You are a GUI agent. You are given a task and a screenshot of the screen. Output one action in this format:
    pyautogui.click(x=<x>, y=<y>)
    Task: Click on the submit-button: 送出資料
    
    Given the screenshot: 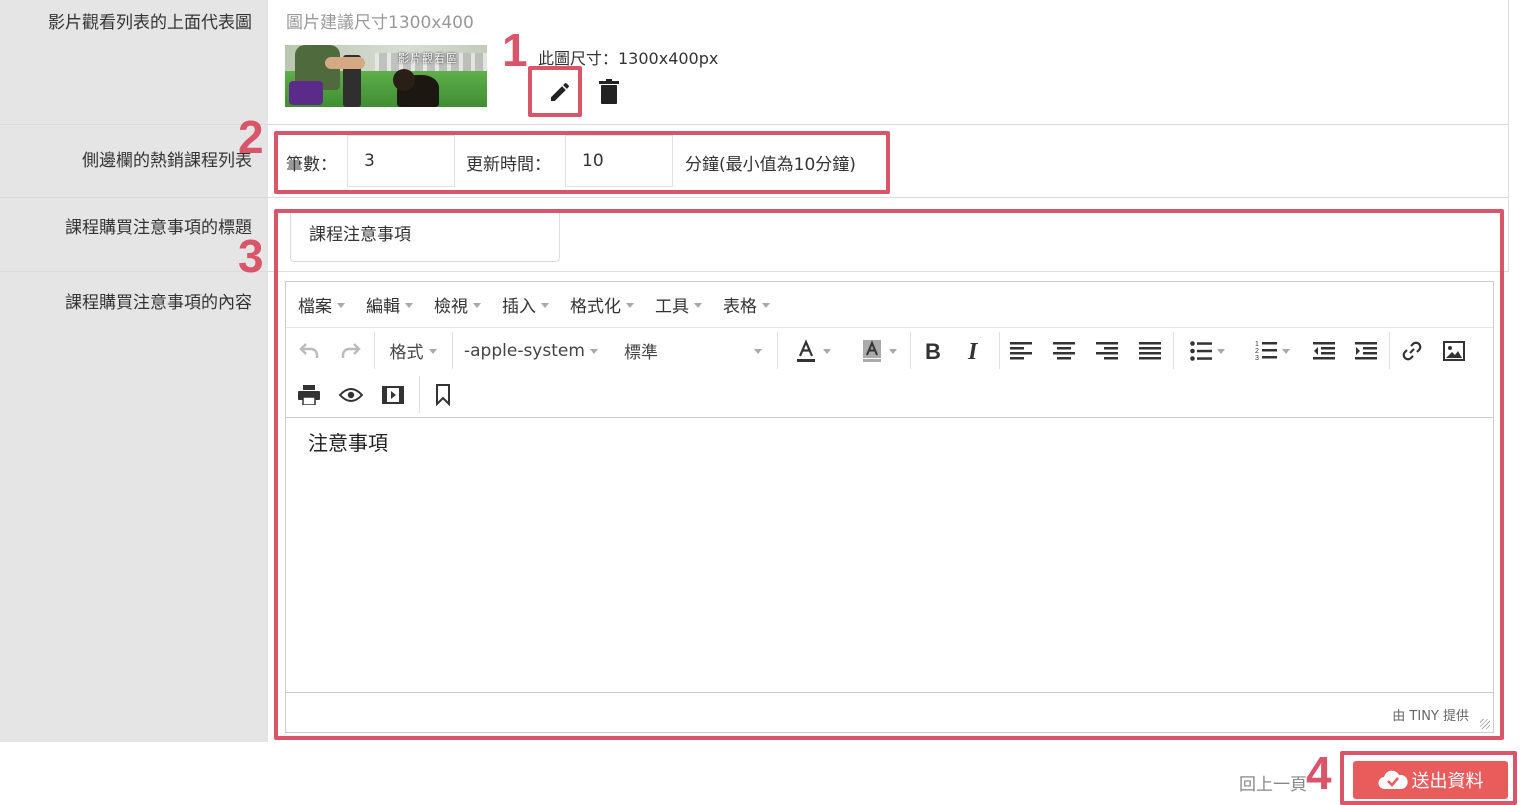 What is the action you would take?
    pyautogui.click(x=1430, y=780)
    